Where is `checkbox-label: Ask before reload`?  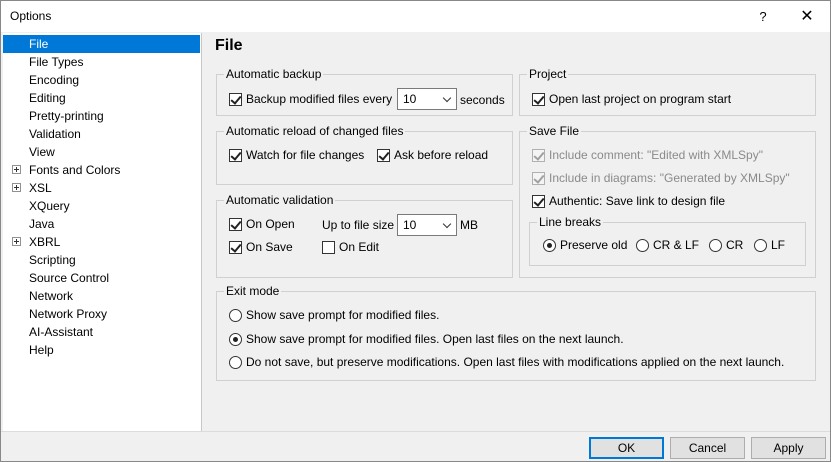 checkbox-label: Ask before reload is located at coordinates (441, 155).